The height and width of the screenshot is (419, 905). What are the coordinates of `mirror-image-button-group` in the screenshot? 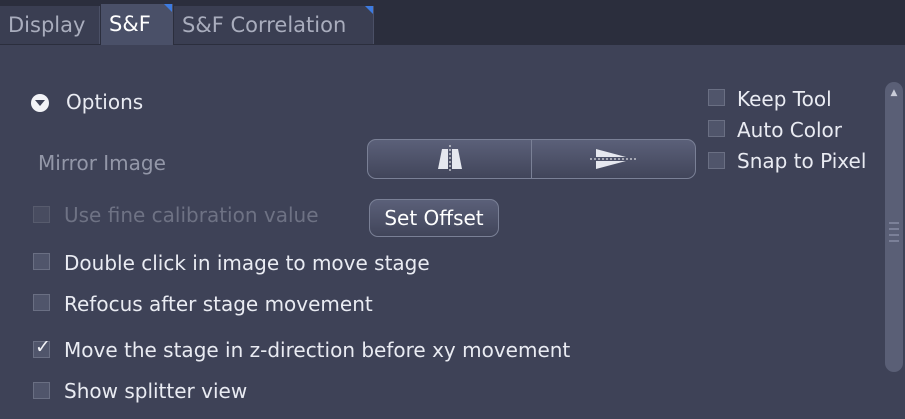 It's located at (531, 159).